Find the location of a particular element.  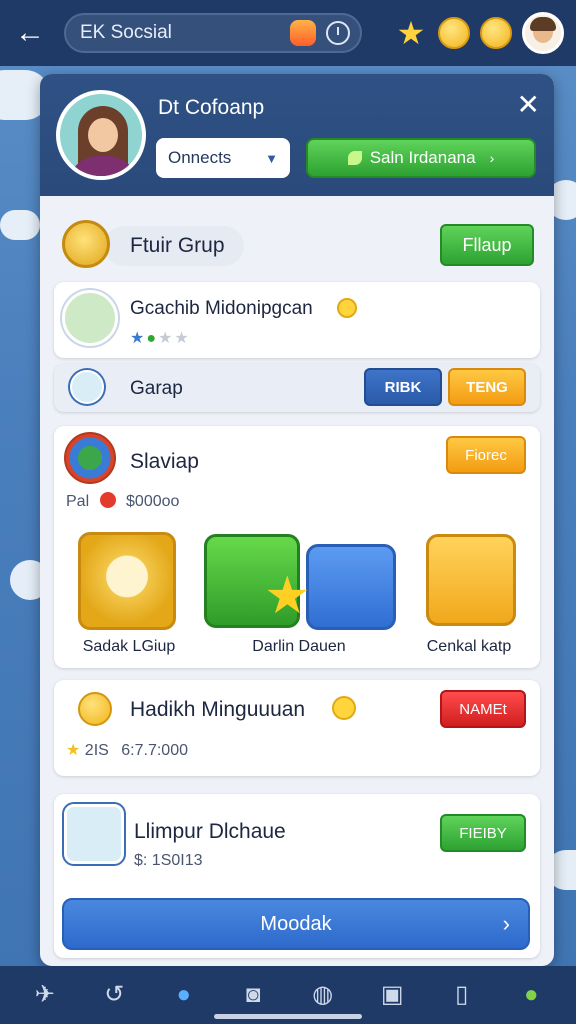

globe-badge-icon is located at coordinates (90, 458).